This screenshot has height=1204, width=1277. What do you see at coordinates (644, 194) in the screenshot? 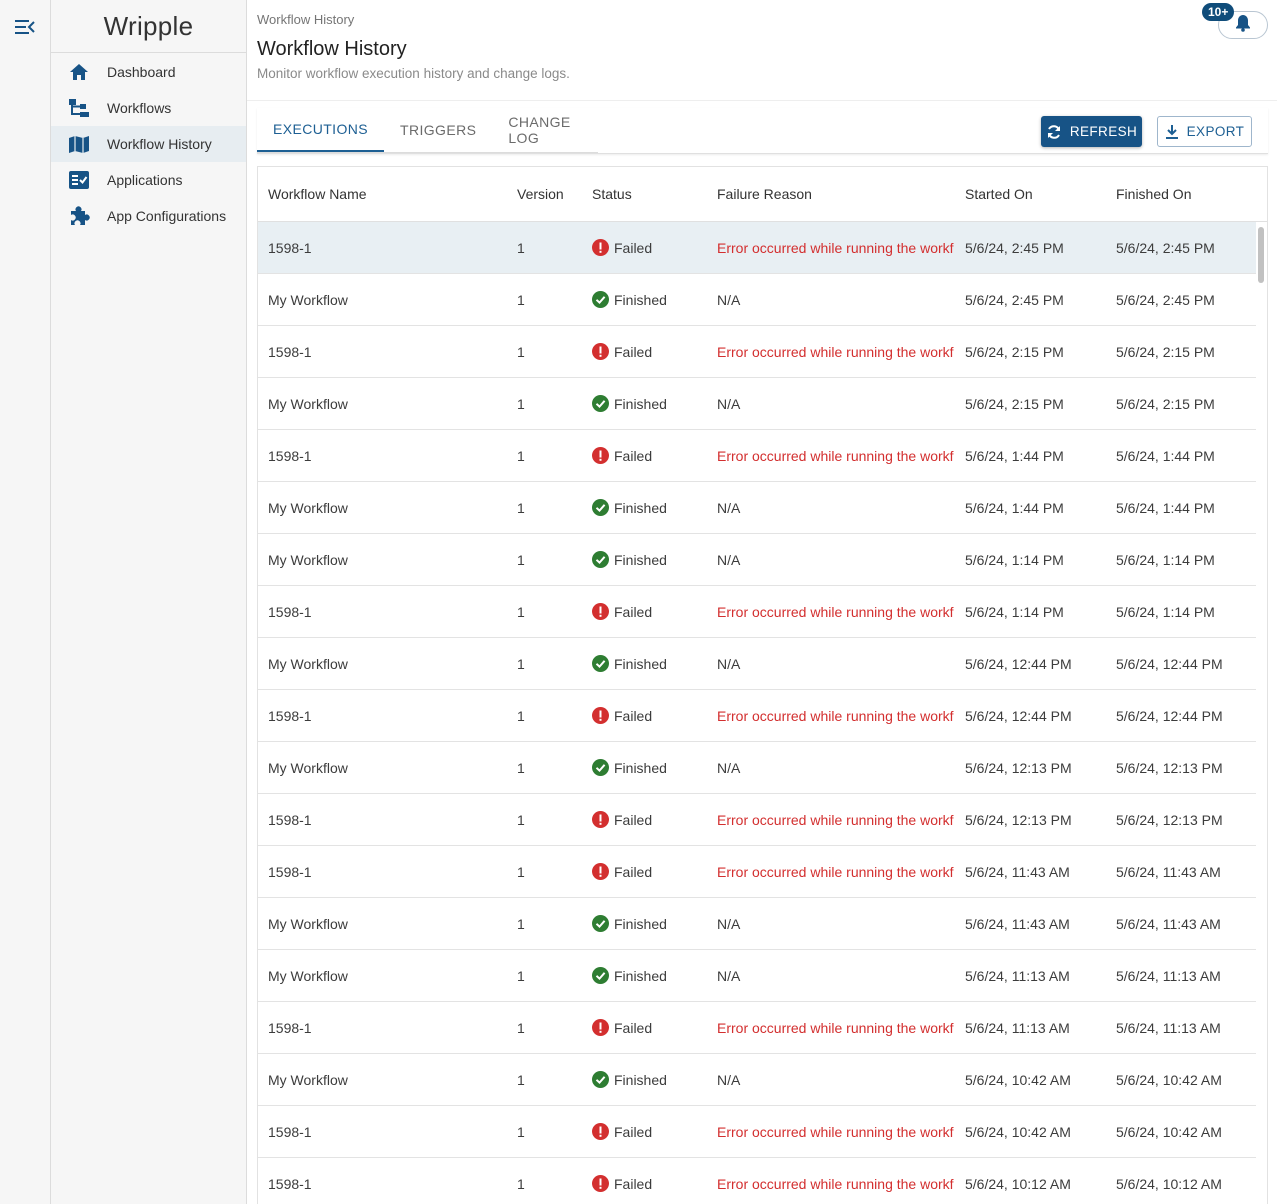
I see `column-header-status: Status` at bounding box center [644, 194].